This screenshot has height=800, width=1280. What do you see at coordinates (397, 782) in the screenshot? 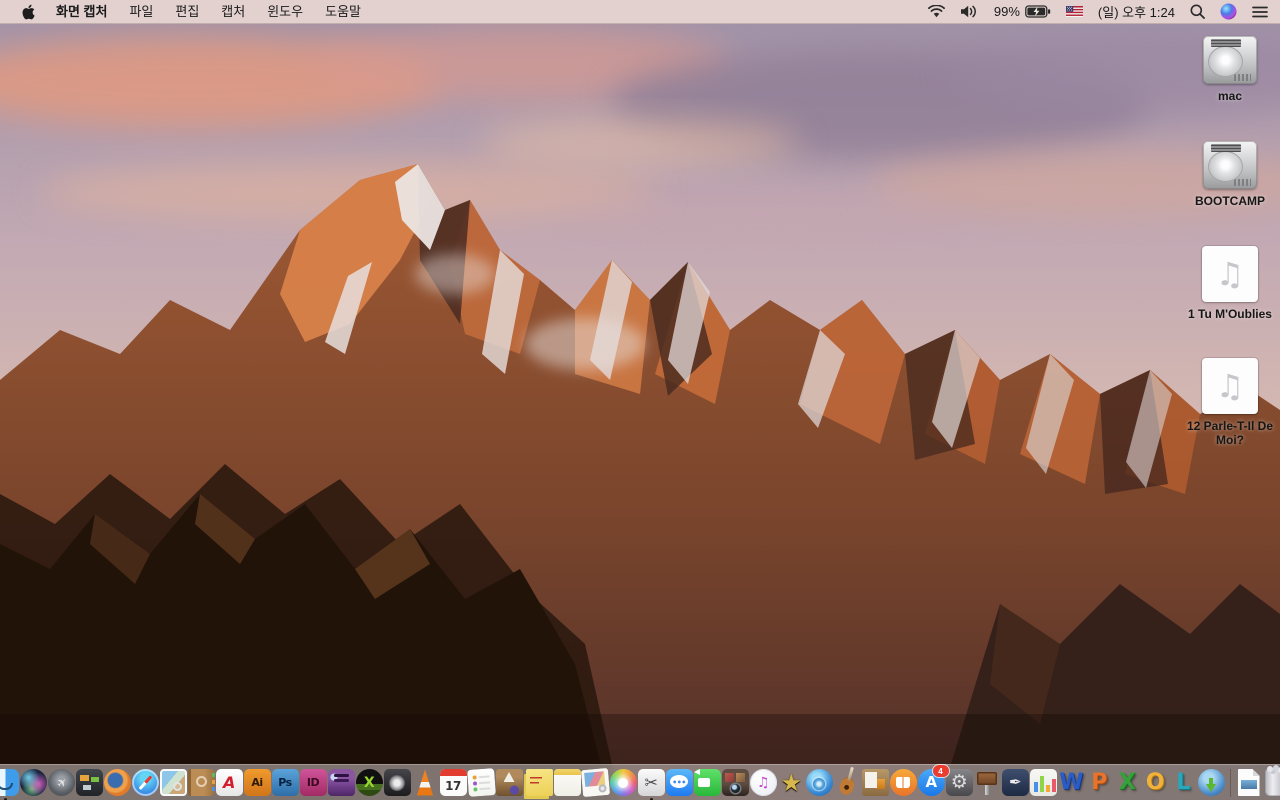
I see `dock-fan-control` at bounding box center [397, 782].